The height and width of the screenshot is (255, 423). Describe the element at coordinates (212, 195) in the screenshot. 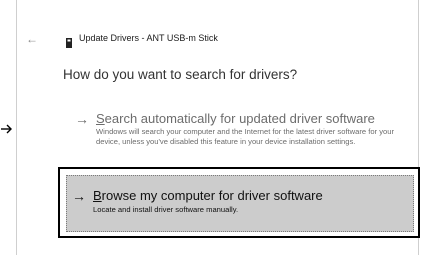

I see `option-title-rest: rowse my computer for driver software` at that location.